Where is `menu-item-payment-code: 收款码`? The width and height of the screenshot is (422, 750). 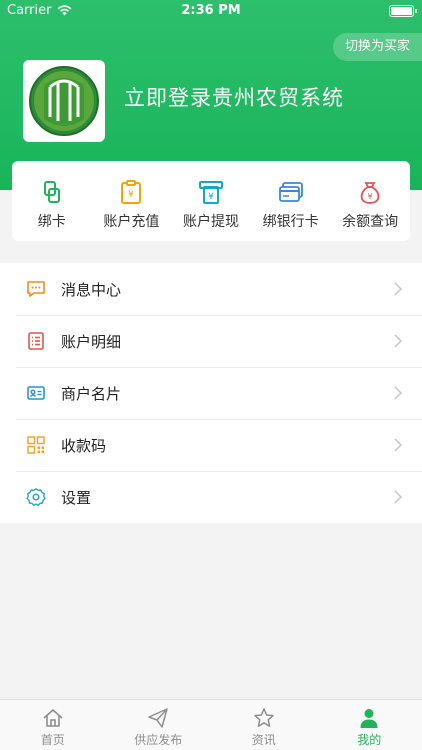
menu-item-payment-code: 收款码 is located at coordinates (211, 445).